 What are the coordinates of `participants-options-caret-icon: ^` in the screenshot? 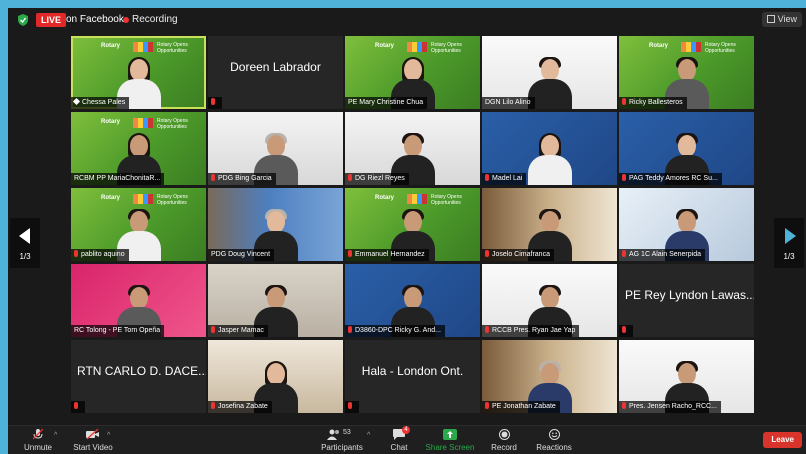 It's located at (368, 435).